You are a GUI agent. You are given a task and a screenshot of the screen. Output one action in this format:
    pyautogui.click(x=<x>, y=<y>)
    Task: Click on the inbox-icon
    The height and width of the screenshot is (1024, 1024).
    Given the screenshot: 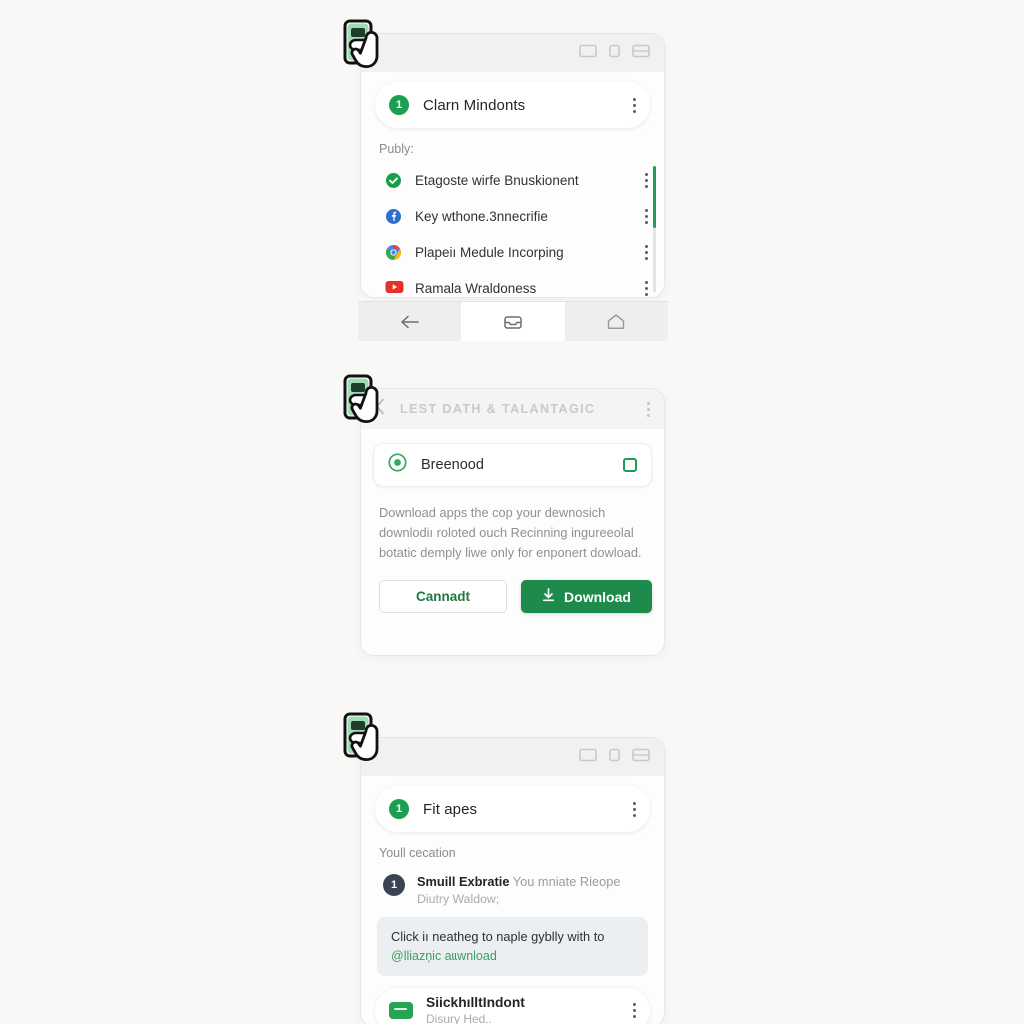 What is the action you would take?
    pyautogui.click(x=513, y=322)
    